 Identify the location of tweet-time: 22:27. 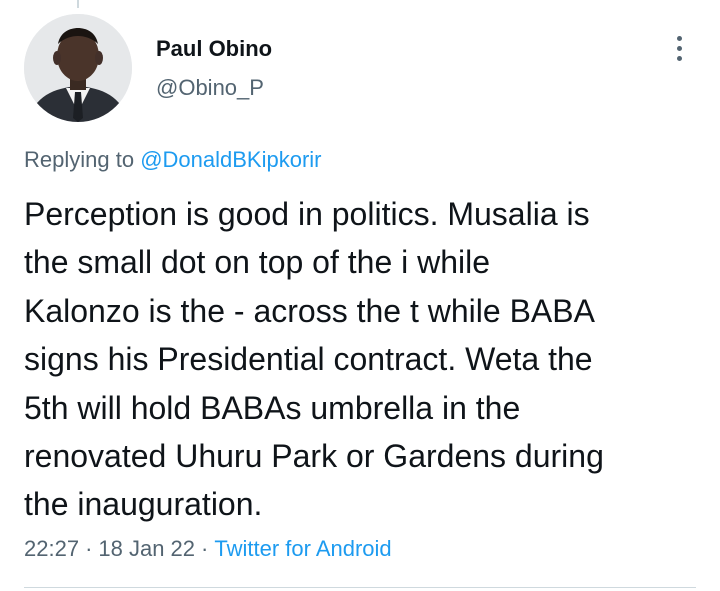
(51, 548).